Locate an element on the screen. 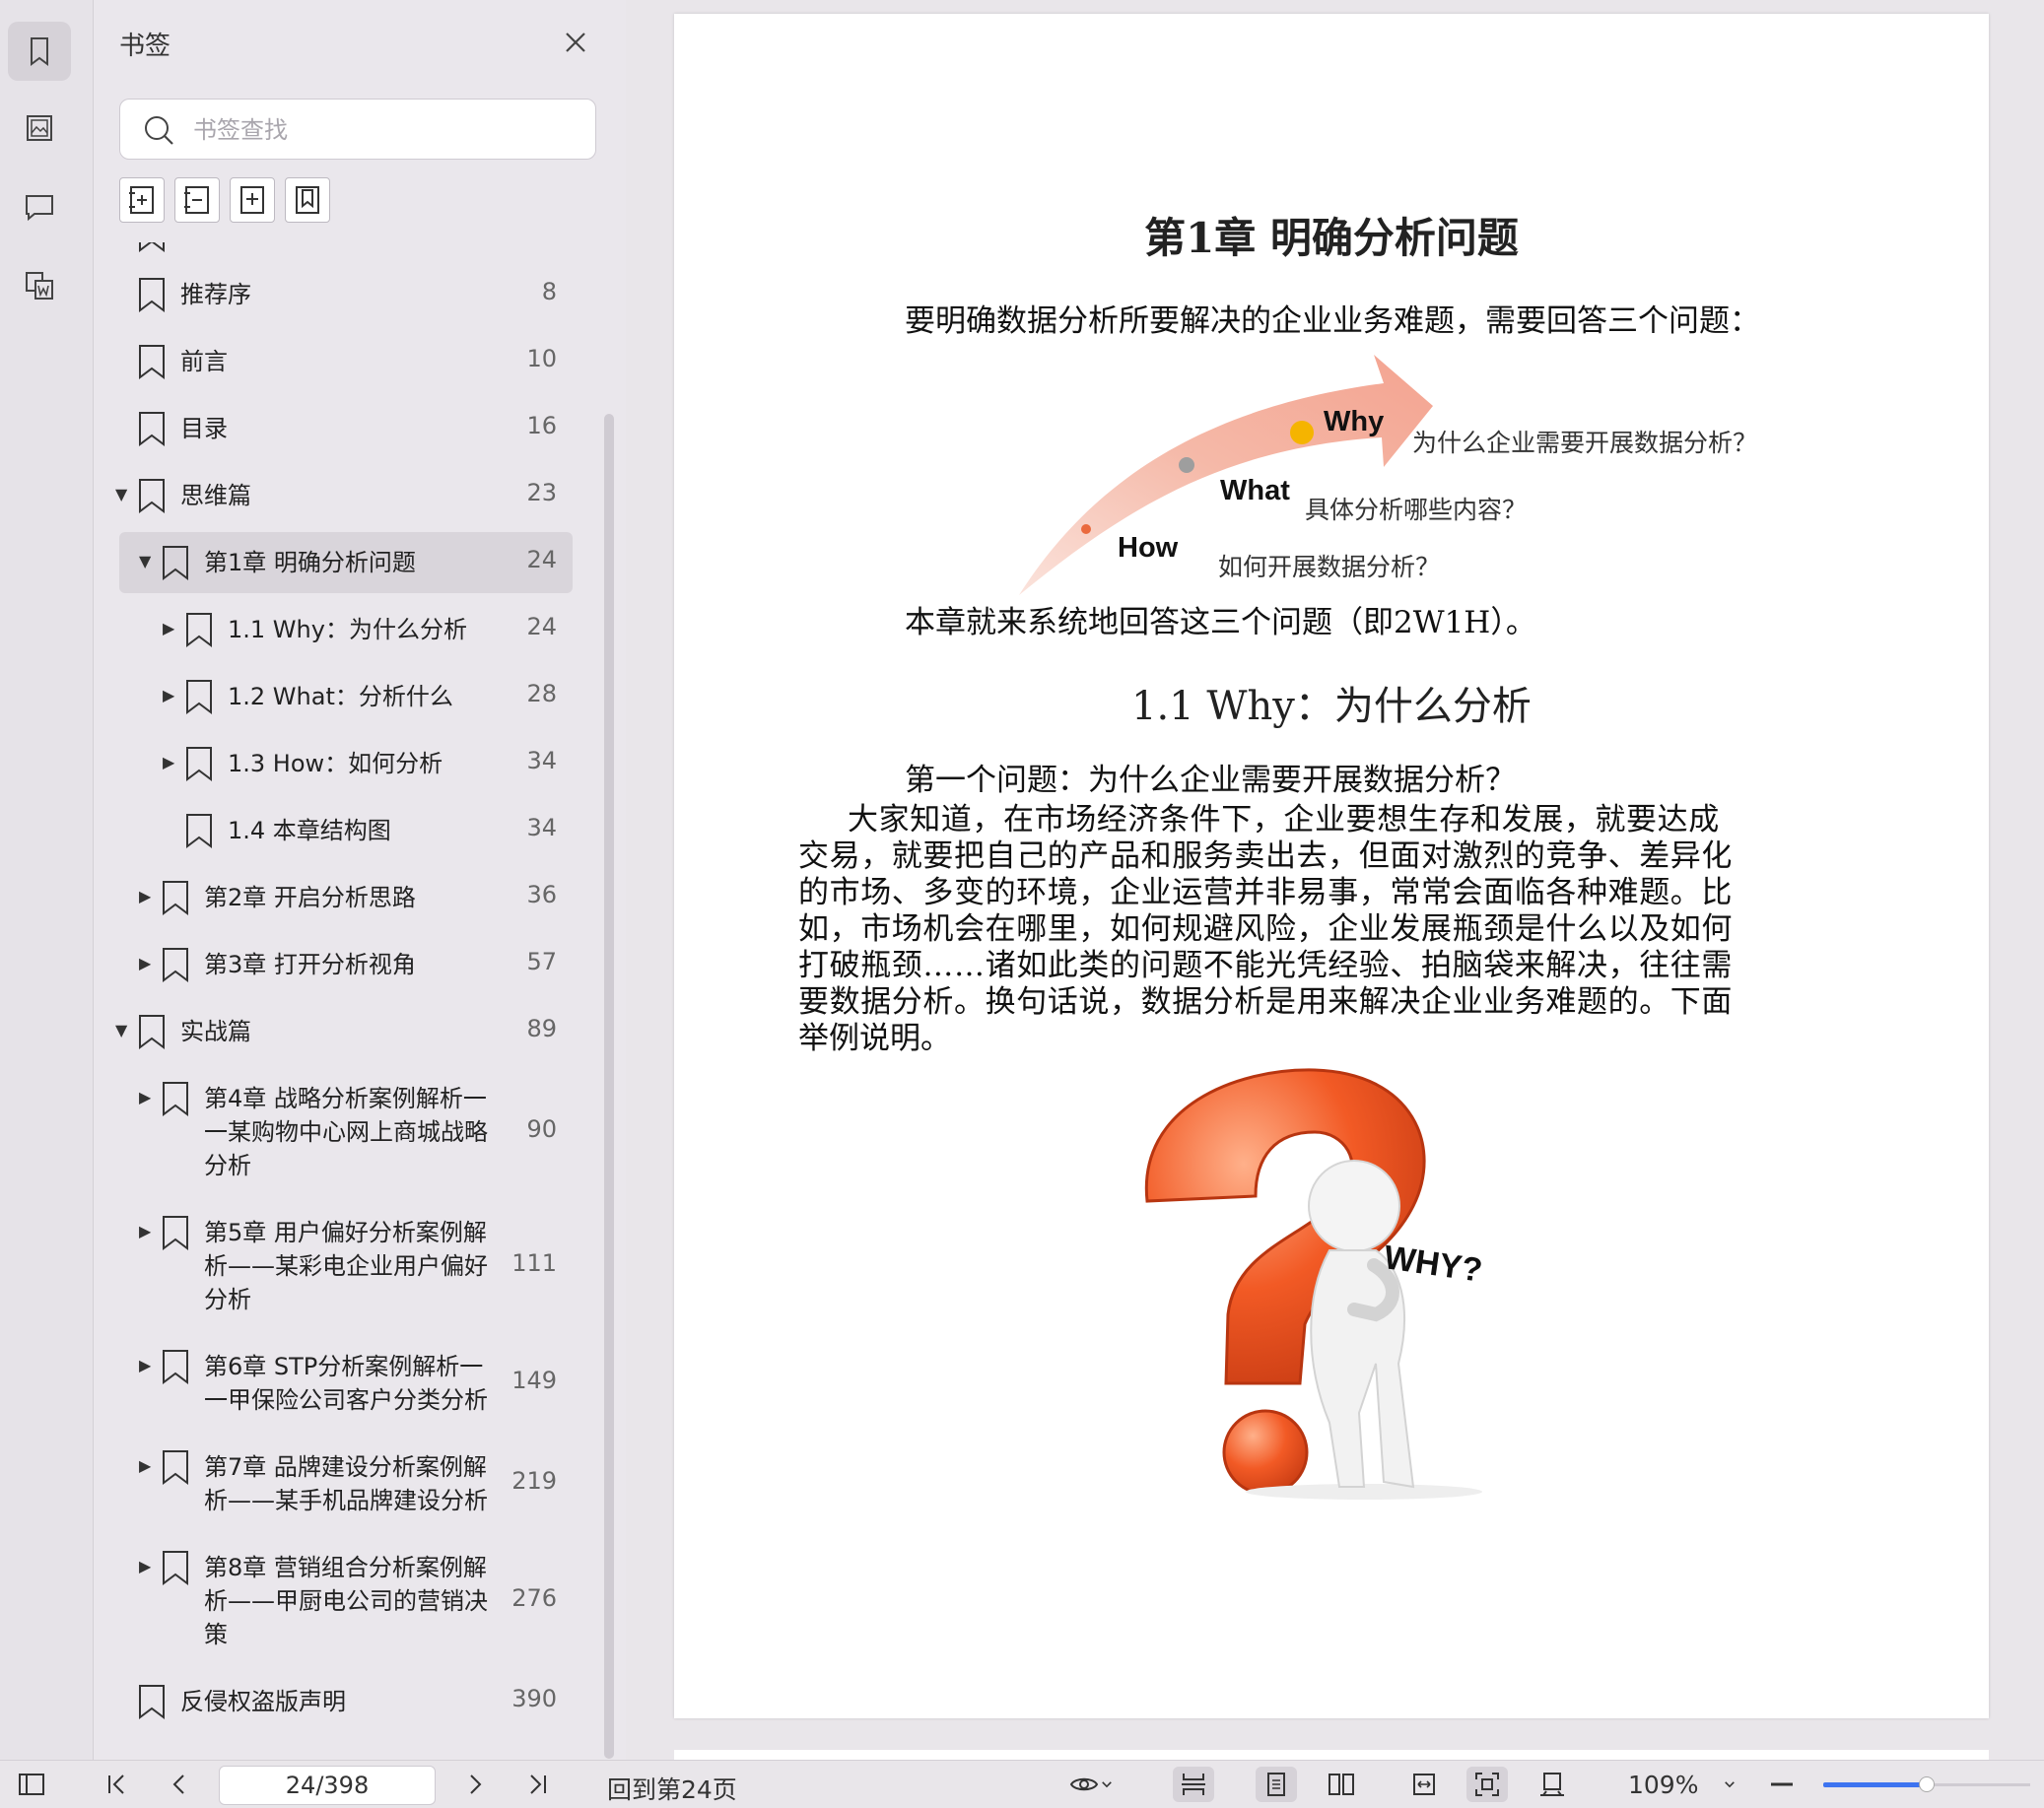  bookmark-item: ▶ 1.1 Why：为什么分析 24 is located at coordinates (346, 629).